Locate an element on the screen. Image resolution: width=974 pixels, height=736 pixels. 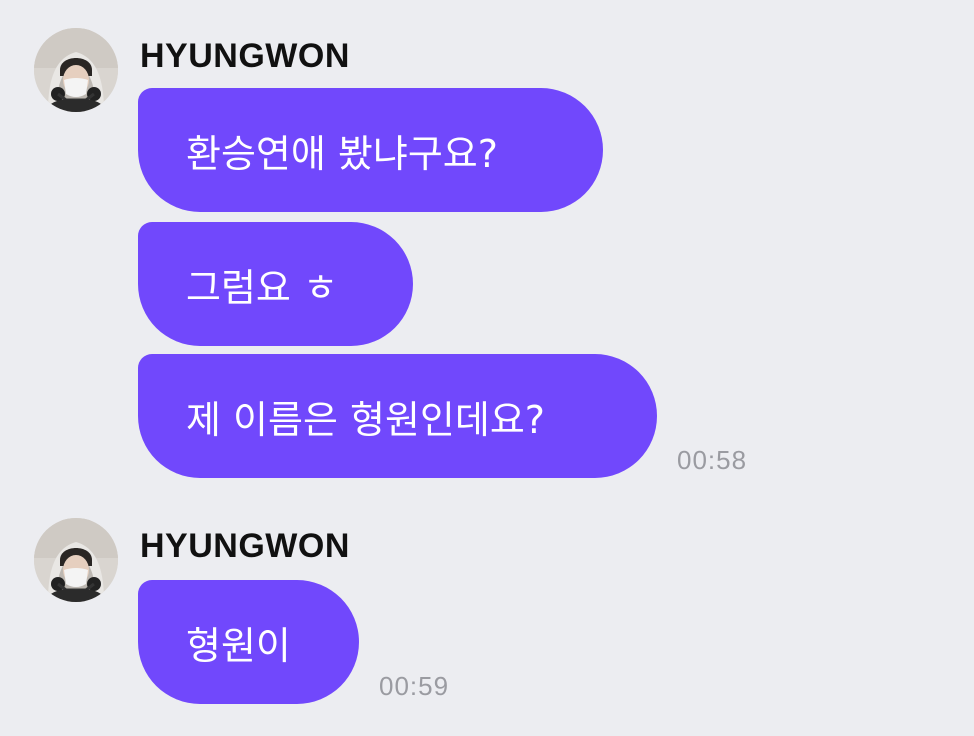
message-row: 그럼요 ㅎ is located at coordinates (275, 284).